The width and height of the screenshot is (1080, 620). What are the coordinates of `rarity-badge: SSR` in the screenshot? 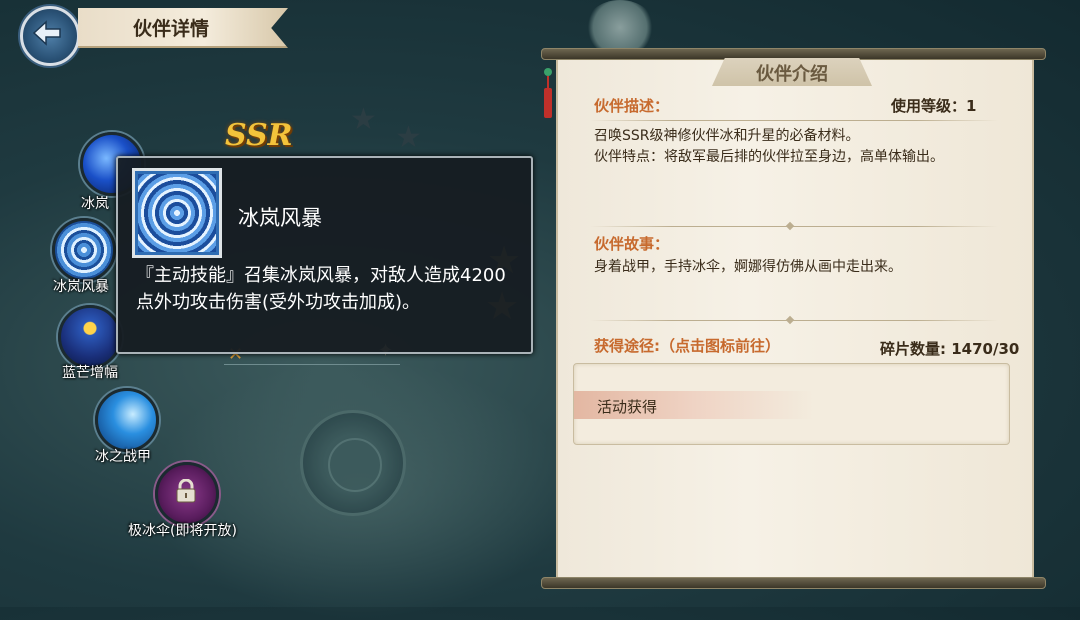 It's located at (259, 135).